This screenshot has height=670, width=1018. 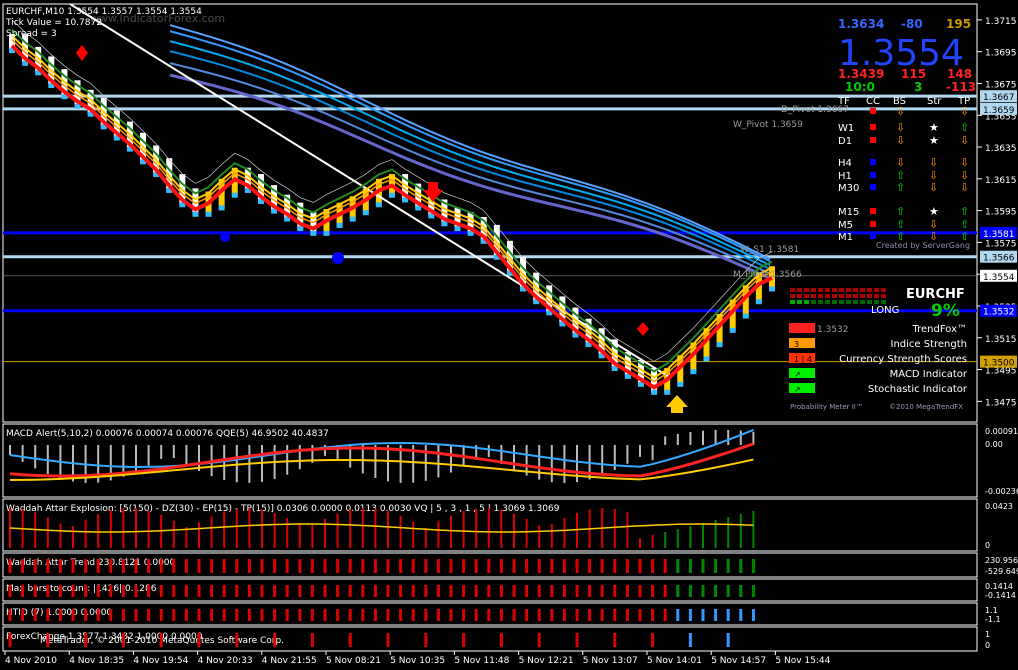 I want to click on pivot-label-weekly: W_Pivot 1.3659, so click(x=768, y=125).